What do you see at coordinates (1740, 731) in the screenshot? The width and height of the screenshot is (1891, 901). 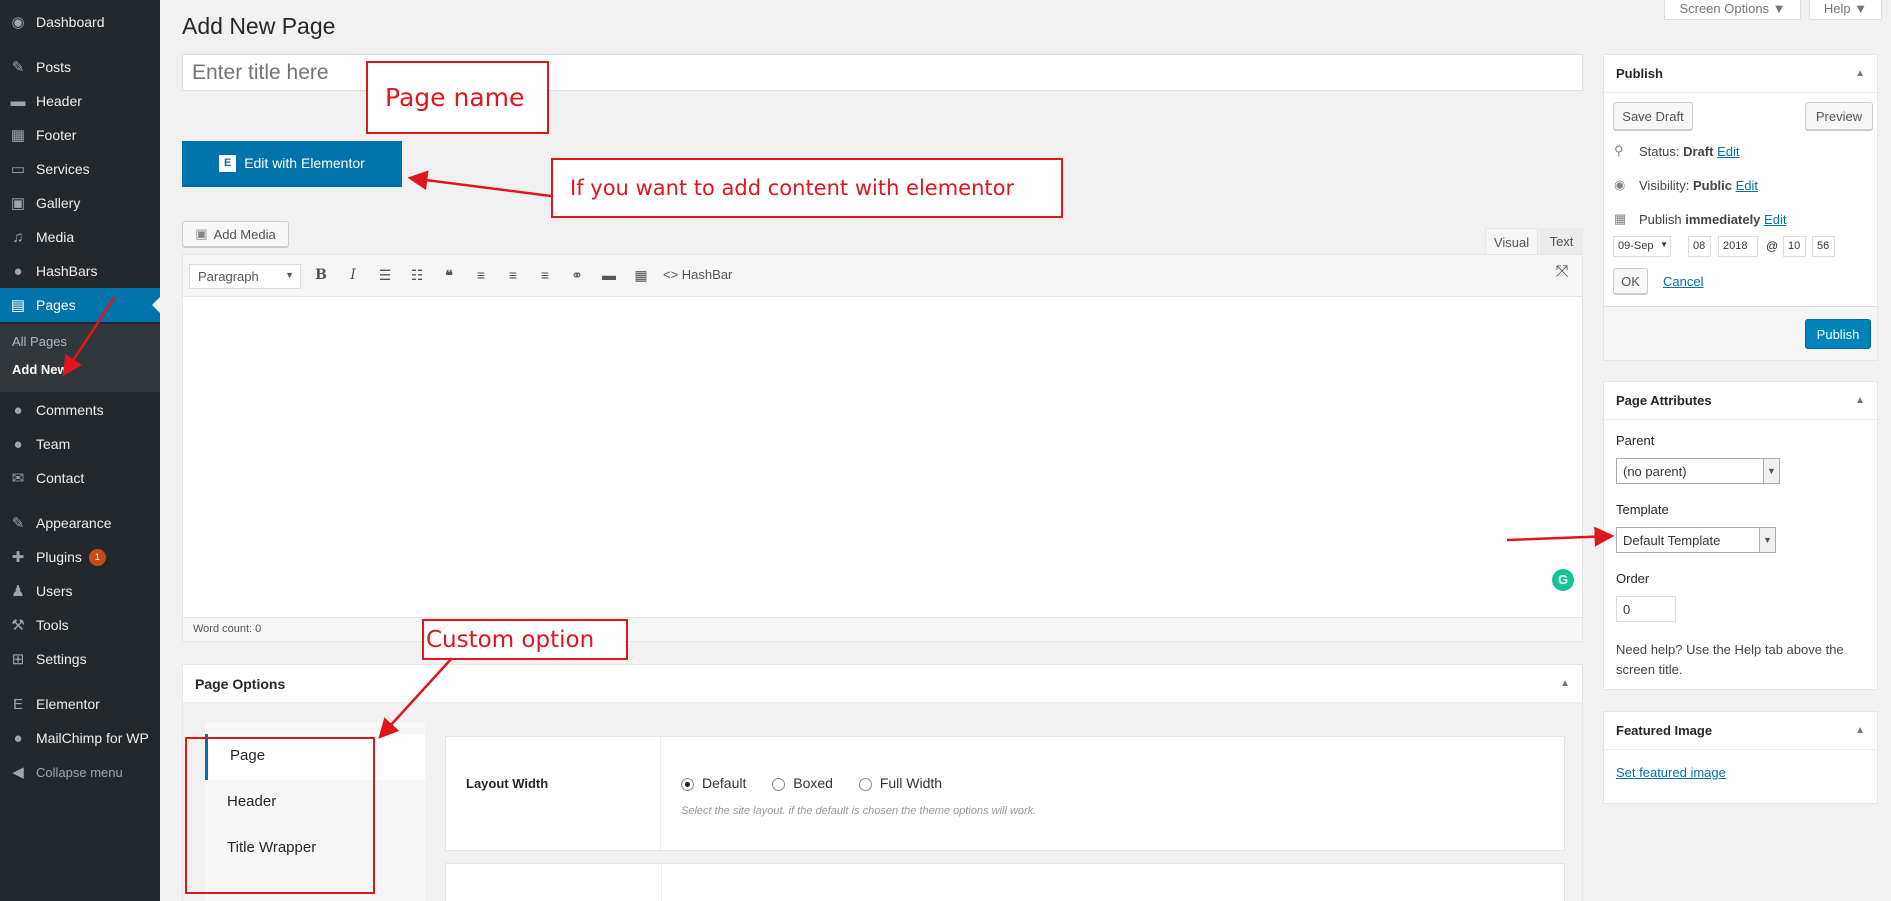 I see `featured-image-header: Featured Image ▲` at bounding box center [1740, 731].